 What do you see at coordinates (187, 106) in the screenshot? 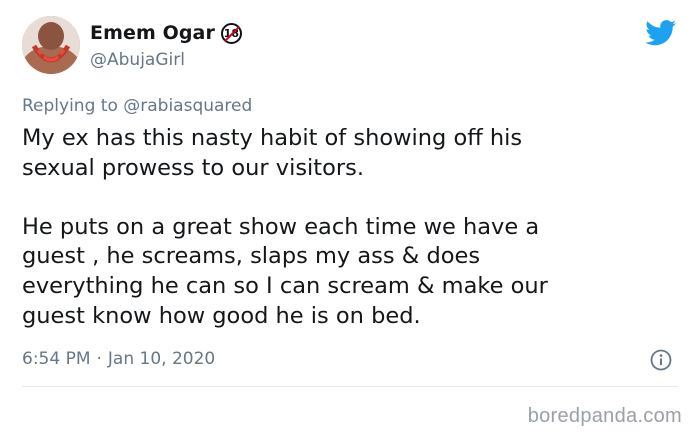
I see `reply-mention-link: @rabiasquared` at bounding box center [187, 106].